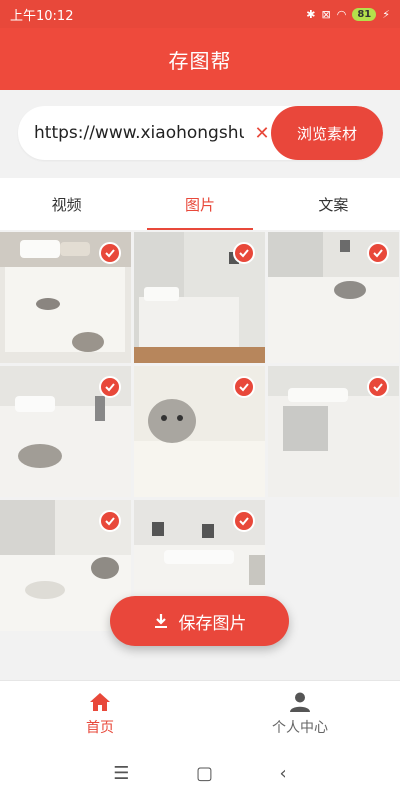 The width and height of the screenshot is (400, 800). What do you see at coordinates (121, 773) in the screenshot?
I see `menu-icon: ☰` at bounding box center [121, 773].